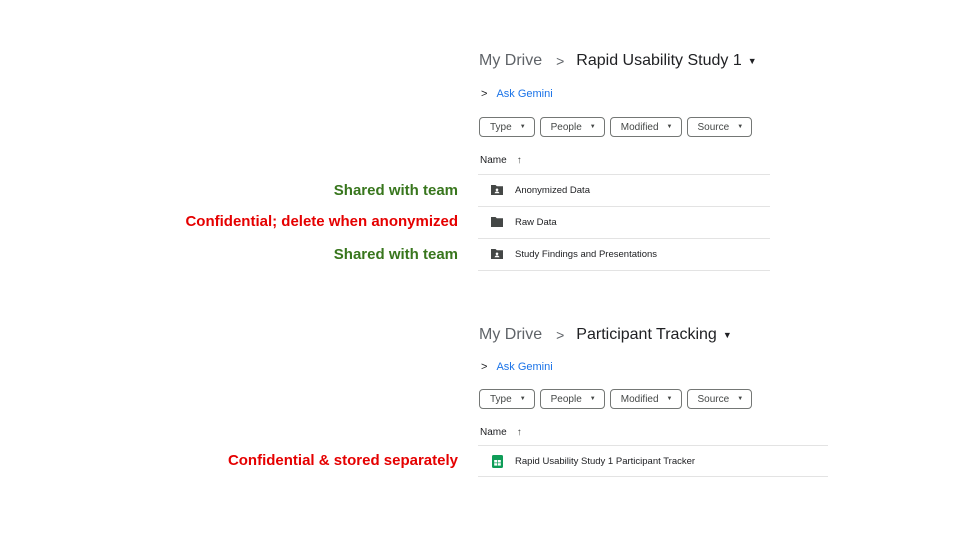 Image resolution: width=960 pixels, height=540 pixels. Describe the element at coordinates (395, 254) in the screenshot. I see `annotation-study-findings: Shared with team` at that location.